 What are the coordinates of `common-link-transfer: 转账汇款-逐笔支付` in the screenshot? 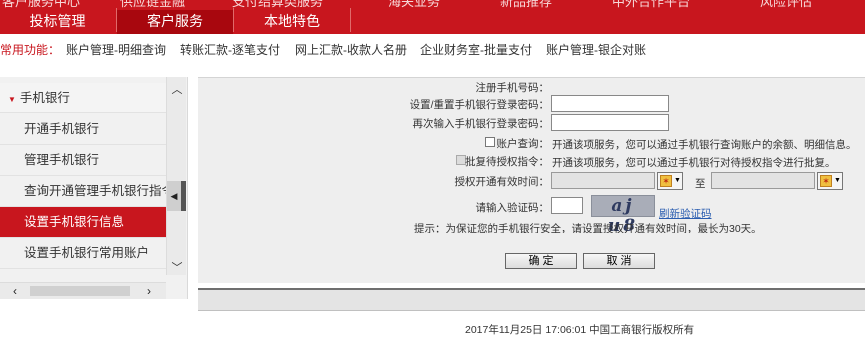 It's located at (230, 50).